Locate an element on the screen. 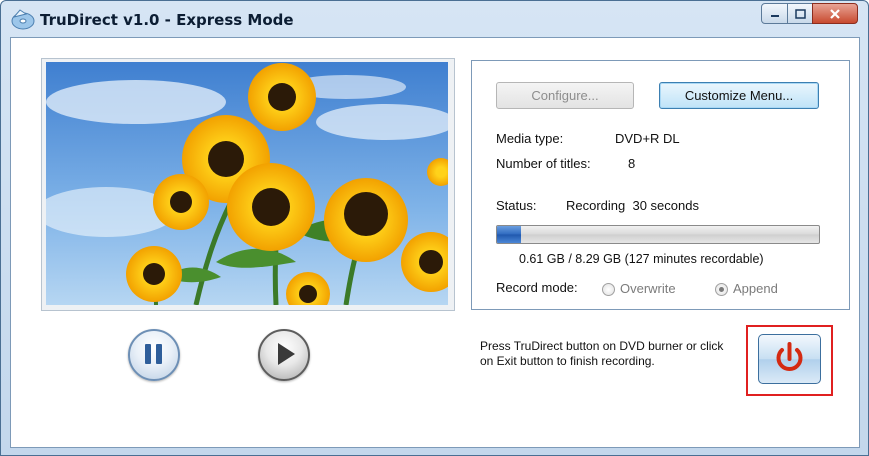  exit-button is located at coordinates (789, 359).